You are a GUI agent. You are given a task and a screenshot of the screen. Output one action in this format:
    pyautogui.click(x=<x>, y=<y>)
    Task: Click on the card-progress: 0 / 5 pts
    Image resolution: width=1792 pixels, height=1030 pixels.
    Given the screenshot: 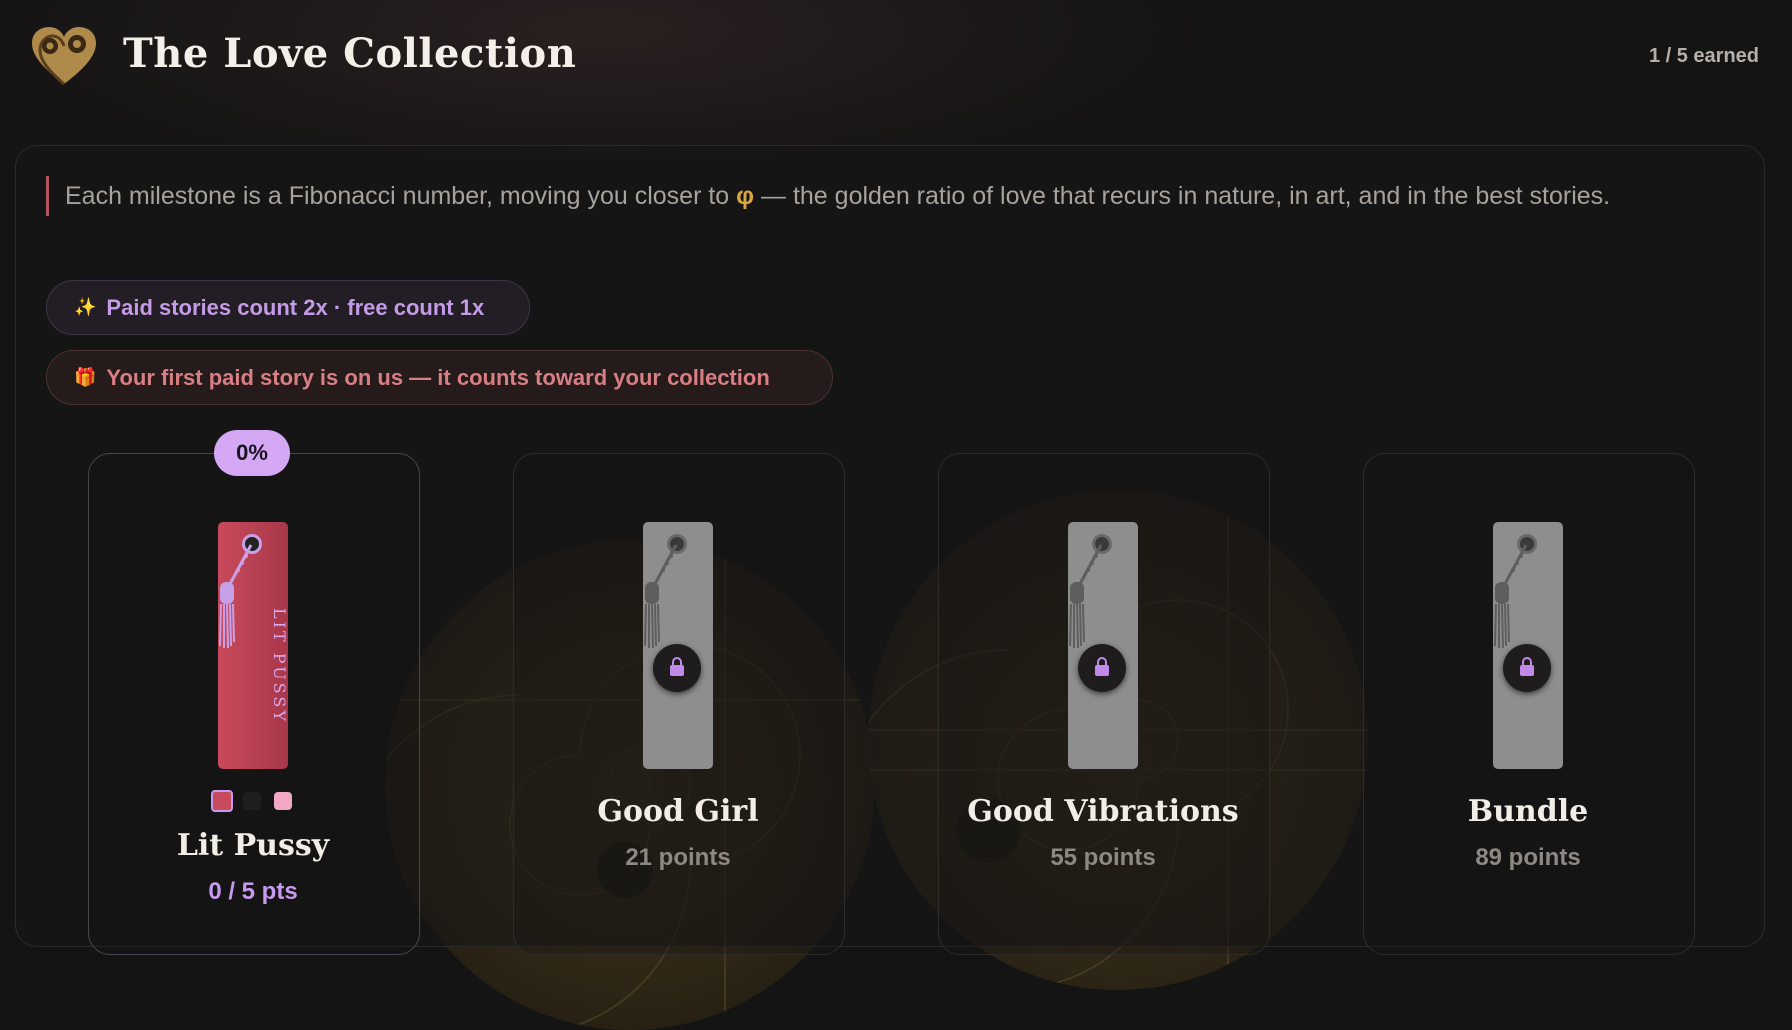 What is the action you would take?
    pyautogui.click(x=253, y=891)
    